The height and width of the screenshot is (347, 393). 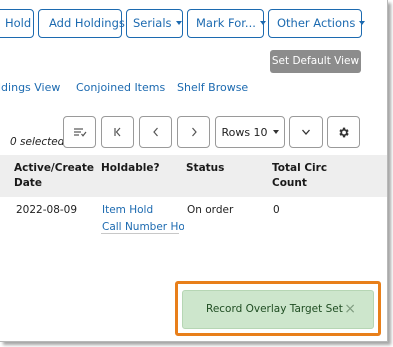 I want to click on list-actions-icon, so click(x=79, y=132).